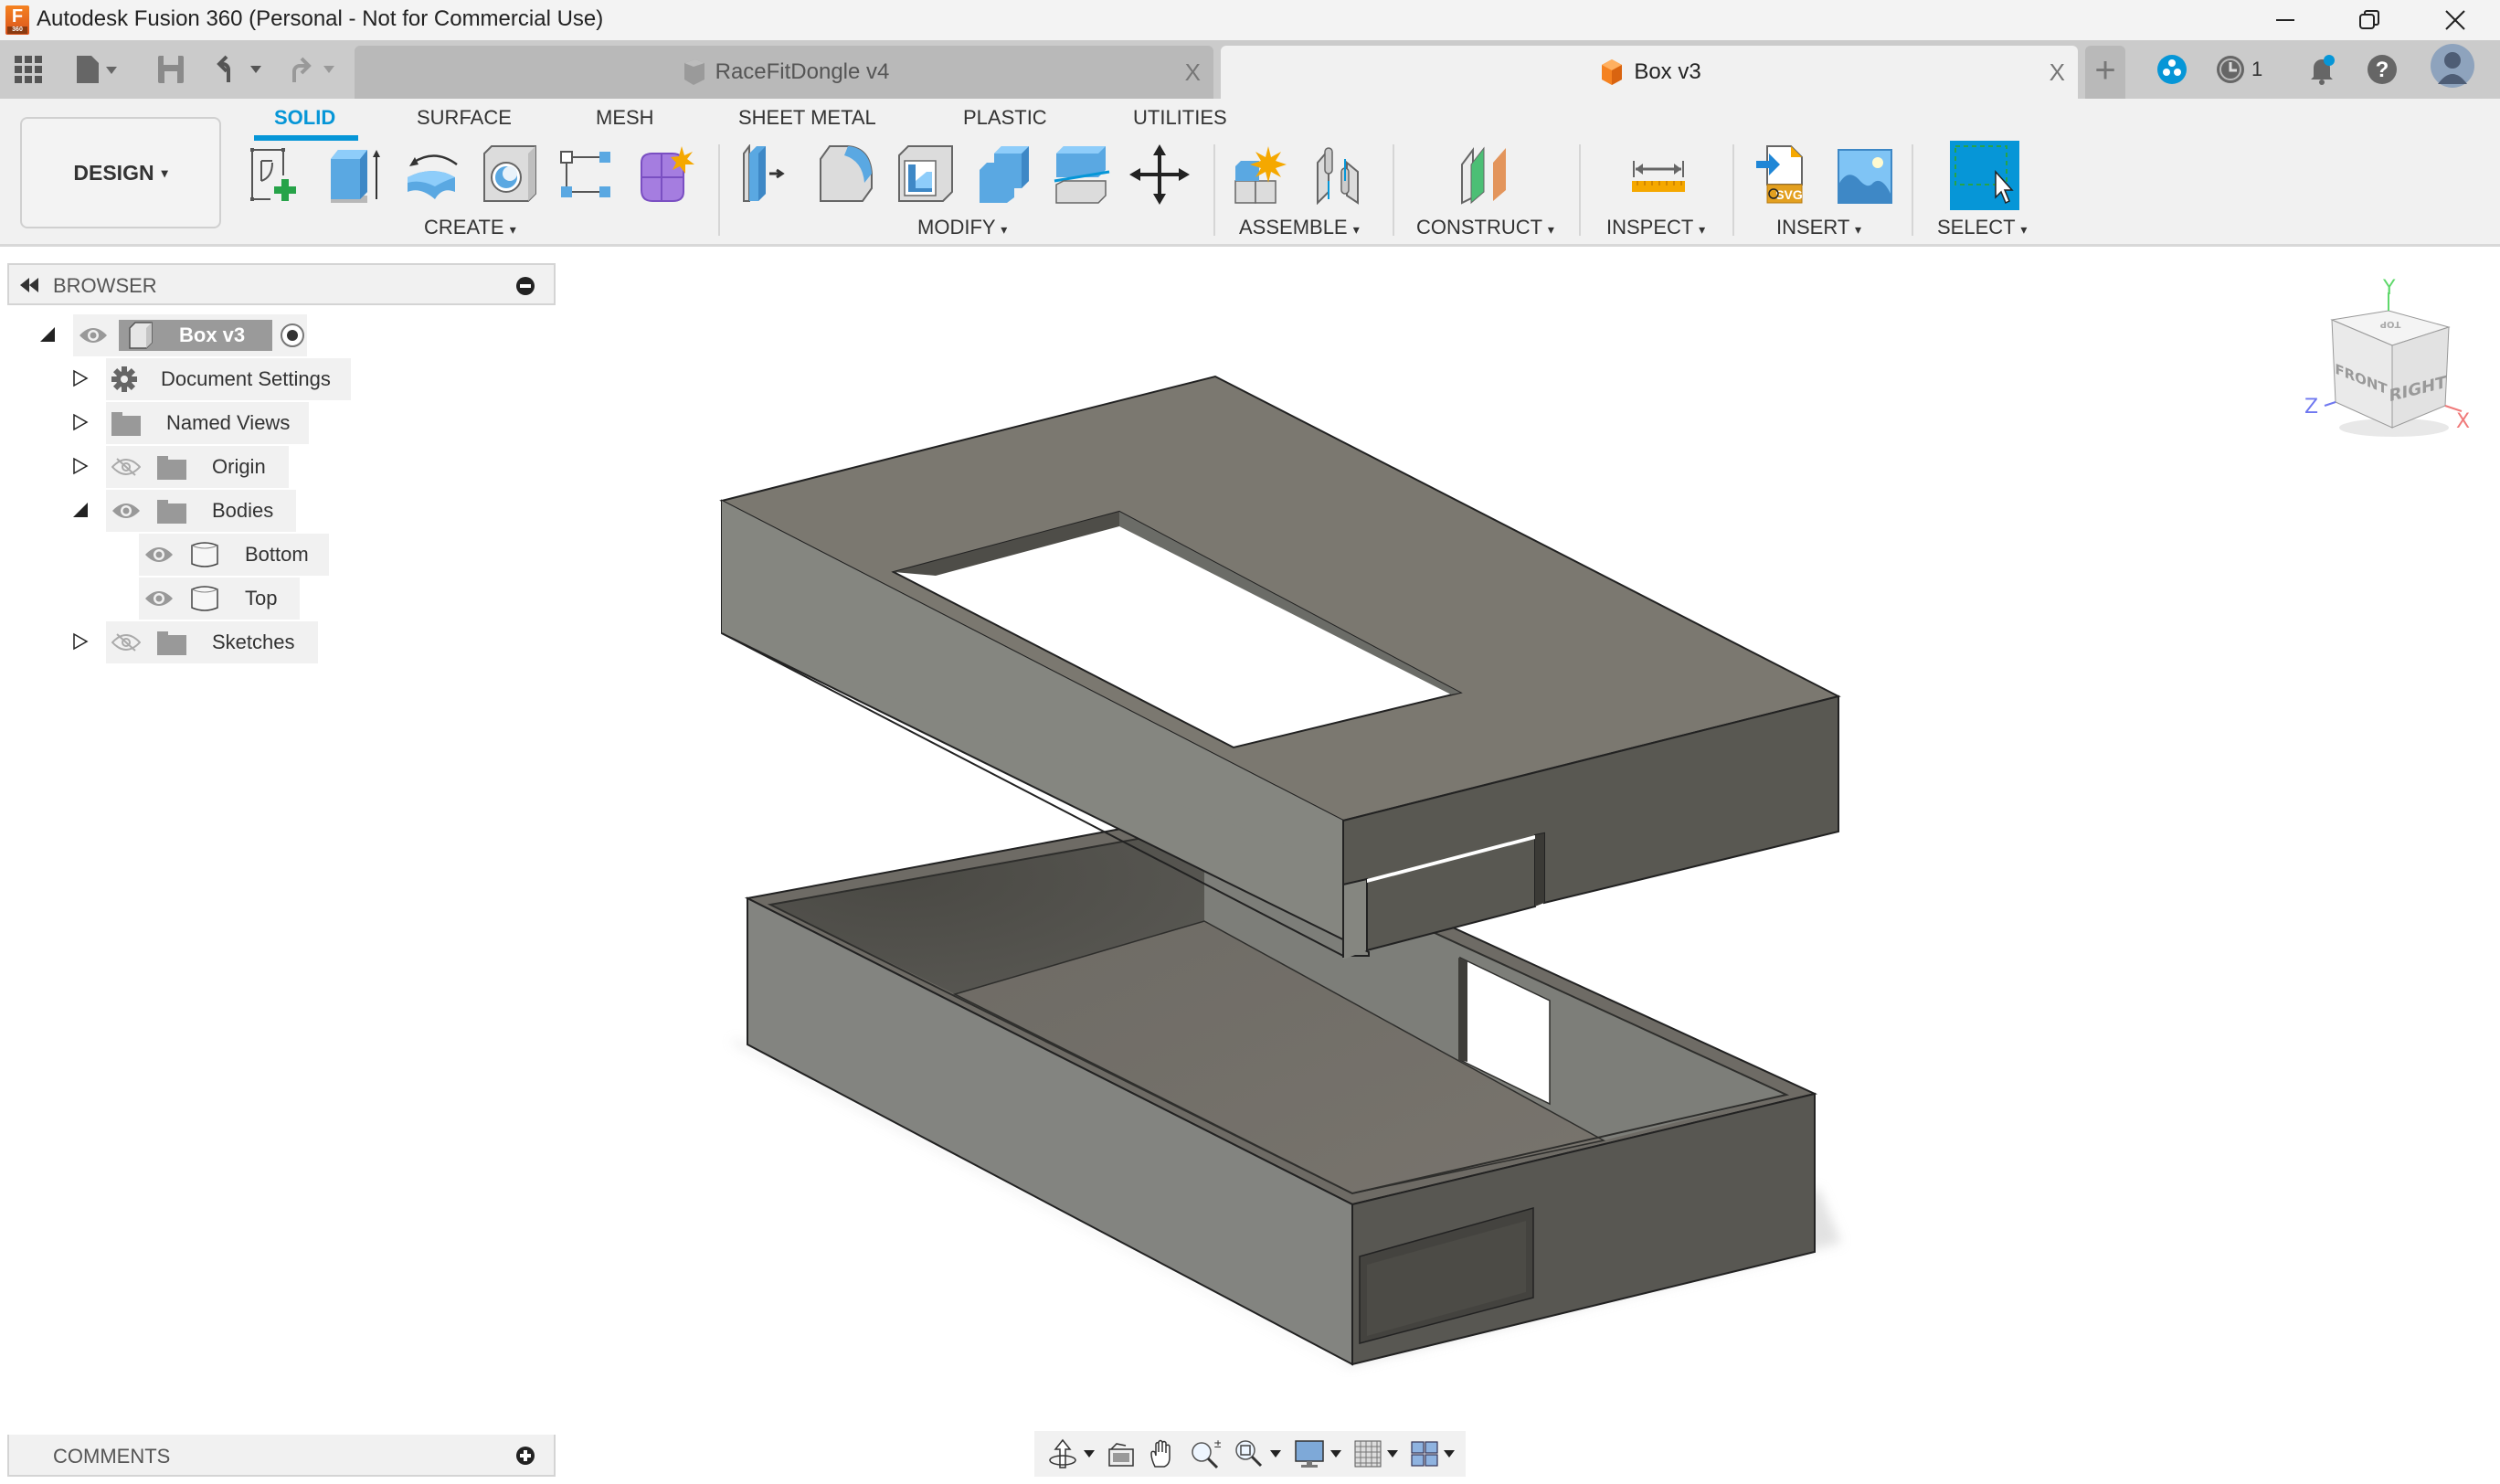 This screenshot has width=2500, height=1484. What do you see at coordinates (1083, 174) in the screenshot?
I see `split-body-icon` at bounding box center [1083, 174].